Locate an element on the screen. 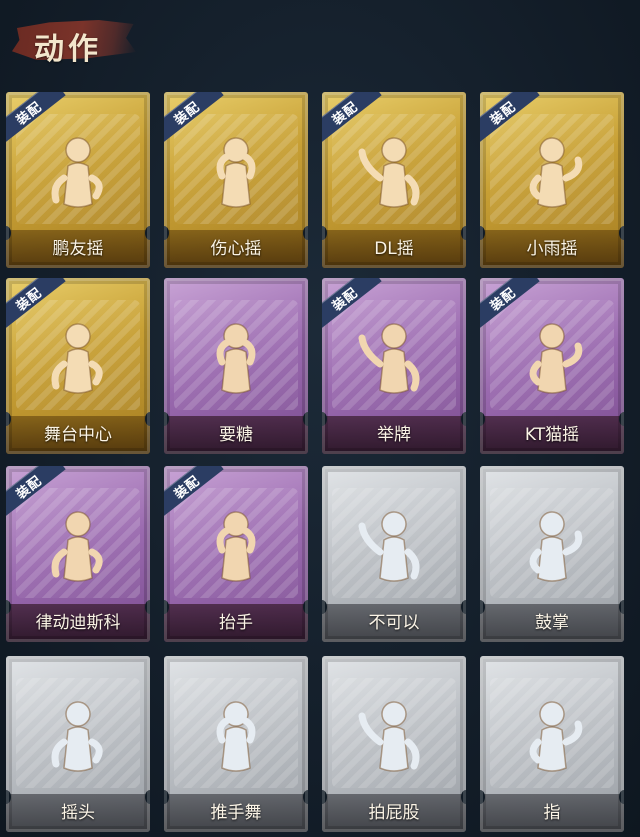  emote-card: DL摇 装配 is located at coordinates (394, 180).